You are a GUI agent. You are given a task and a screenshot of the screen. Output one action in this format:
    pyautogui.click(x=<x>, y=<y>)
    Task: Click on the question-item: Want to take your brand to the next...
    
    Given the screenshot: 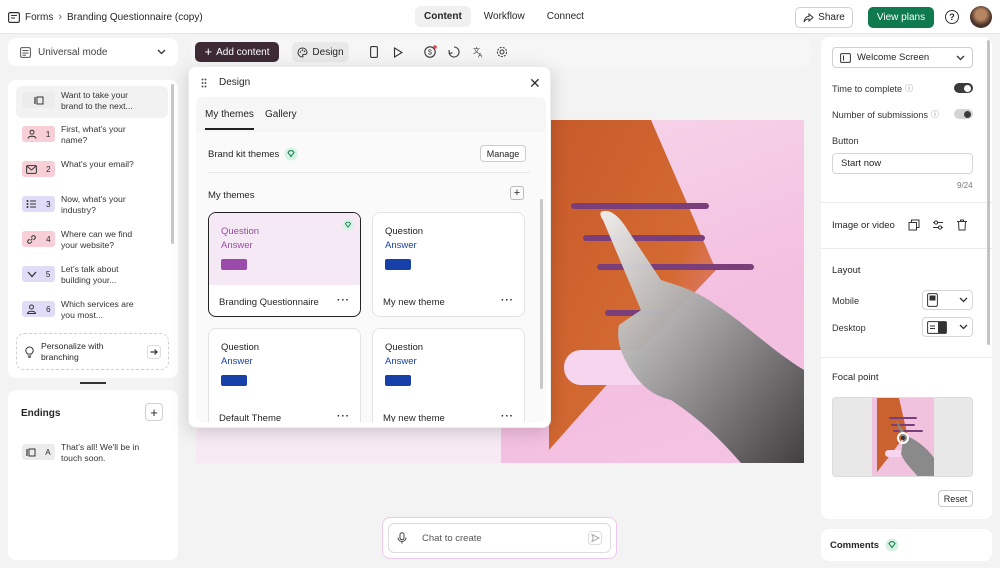 What is the action you would take?
    pyautogui.click(x=92, y=102)
    